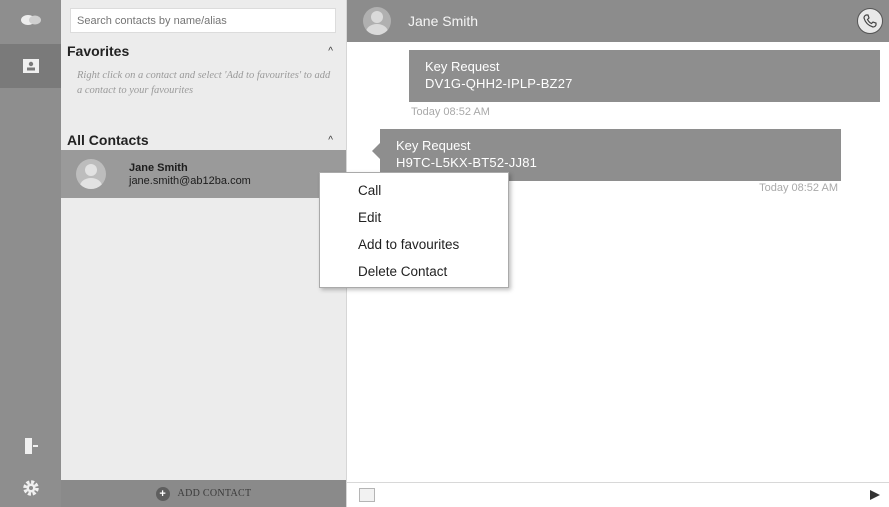 The image size is (889, 507). Describe the element at coordinates (190, 180) in the screenshot. I see `contact-email: jane.smith@ab12ba.com` at that location.